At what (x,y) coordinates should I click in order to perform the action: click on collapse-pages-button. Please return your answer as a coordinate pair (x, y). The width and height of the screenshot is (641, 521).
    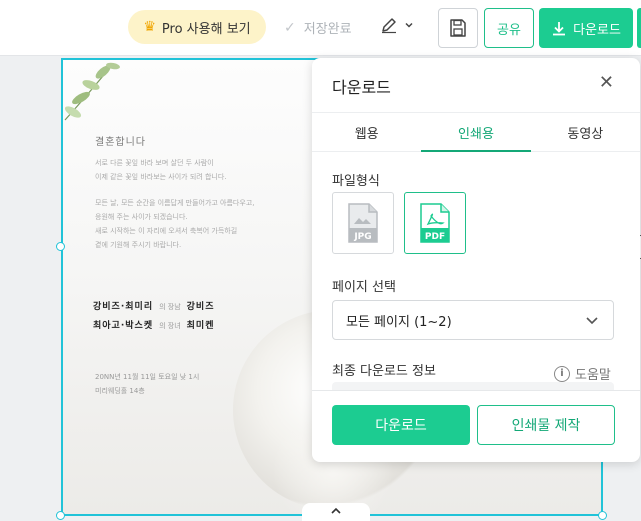
    Looking at the image, I should click on (336, 512).